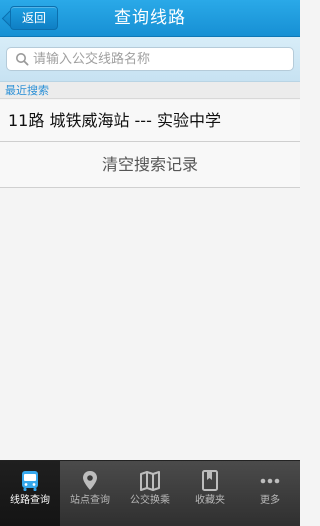 The image size is (320, 526). Describe the element at coordinates (270, 493) in the screenshot. I see `nav-tab-more: 更多` at that location.